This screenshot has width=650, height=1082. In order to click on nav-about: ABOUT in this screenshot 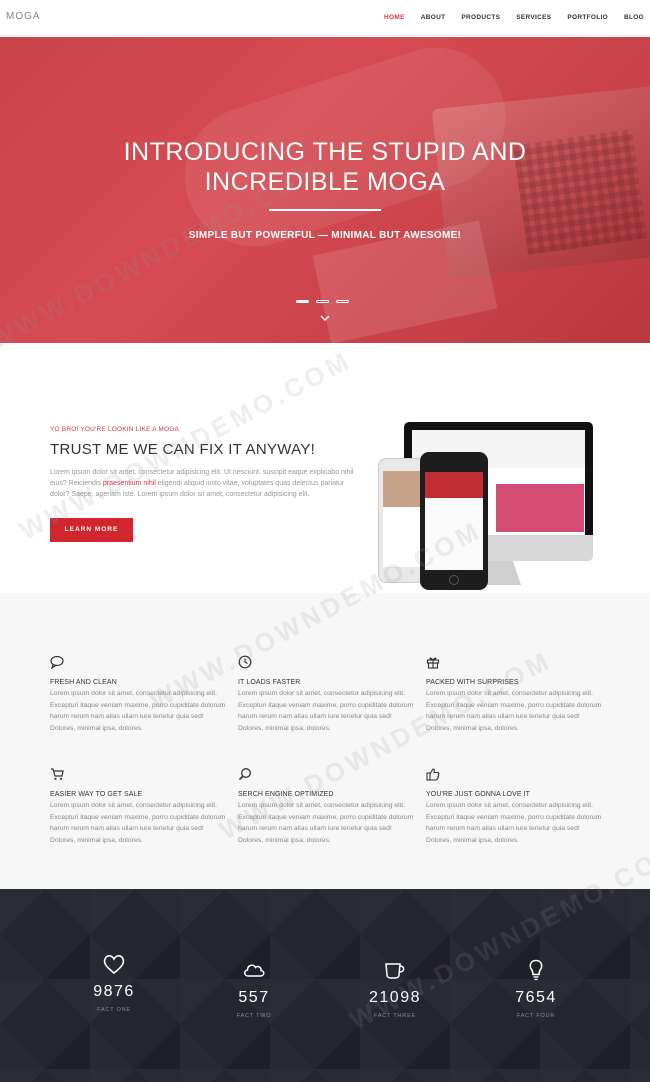, I will do `click(433, 17)`.